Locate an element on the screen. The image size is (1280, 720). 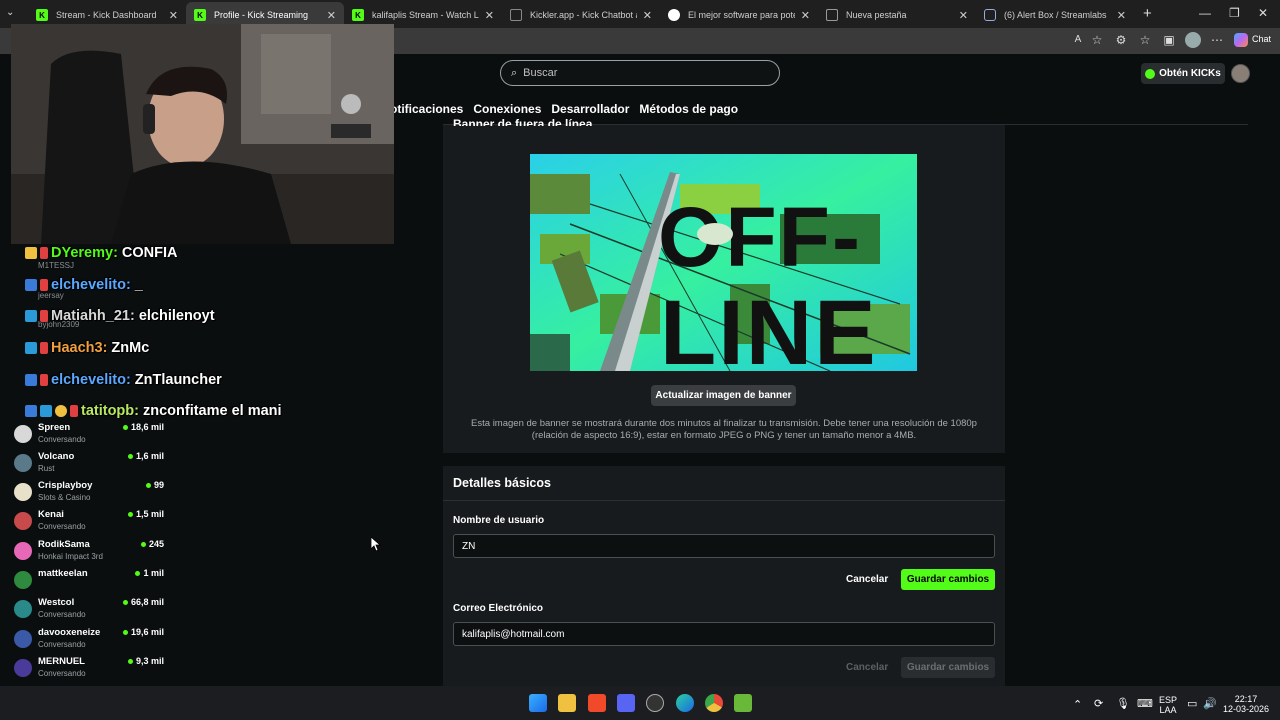
chat-message: elchevelito: ZnTlauncher is located at coordinates (123, 380).